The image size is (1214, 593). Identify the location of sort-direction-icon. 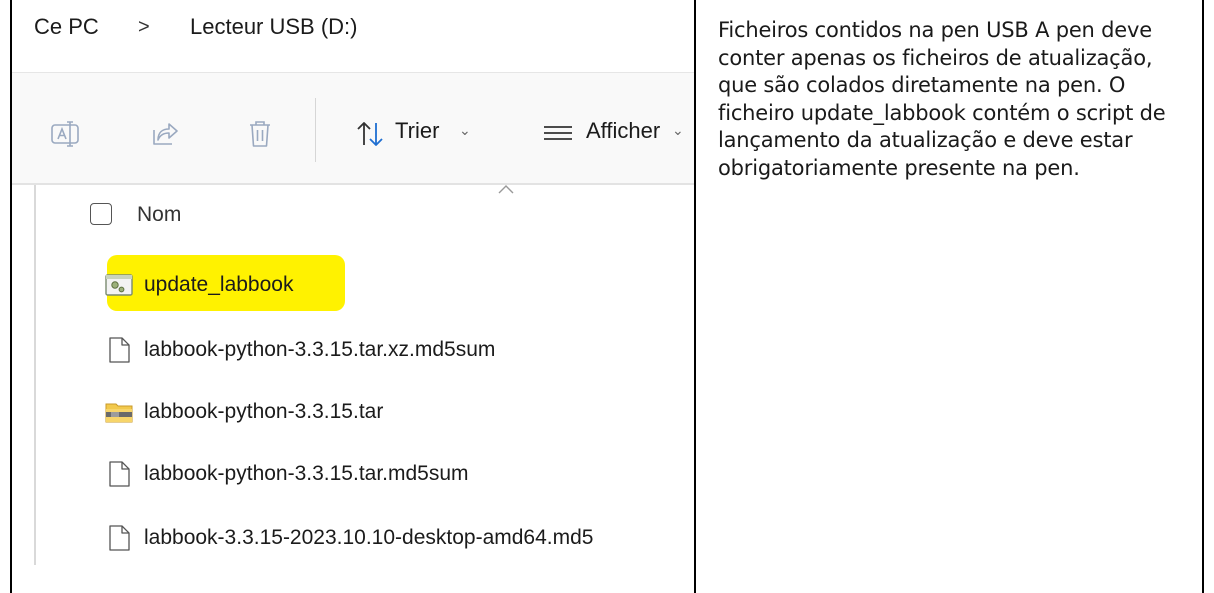
(506, 189).